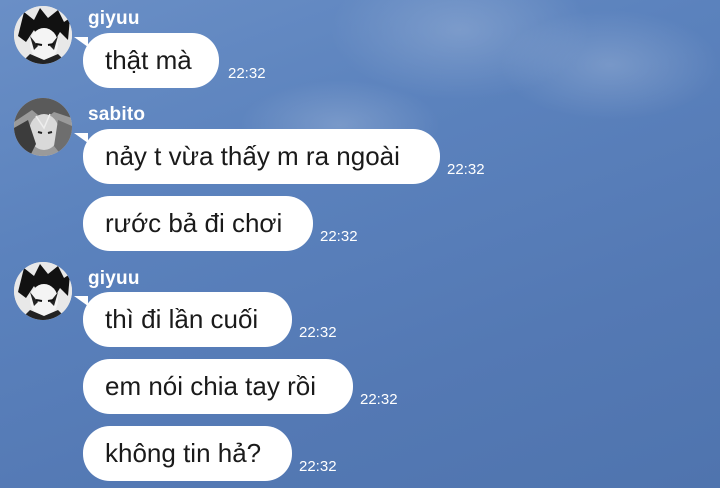 The width and height of the screenshot is (720, 488). What do you see at coordinates (194, 223) in the screenshot?
I see `message-text: rước bả đi chơi` at bounding box center [194, 223].